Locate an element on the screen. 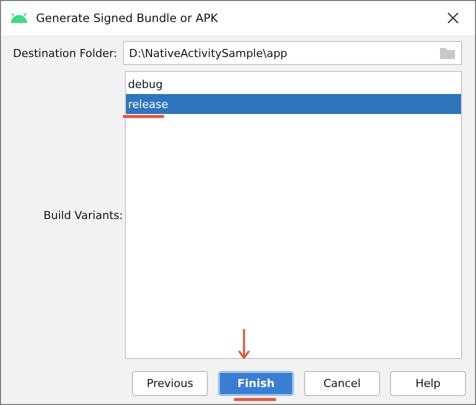 The height and width of the screenshot is (405, 476). arrow-annotation is located at coordinates (244, 344).